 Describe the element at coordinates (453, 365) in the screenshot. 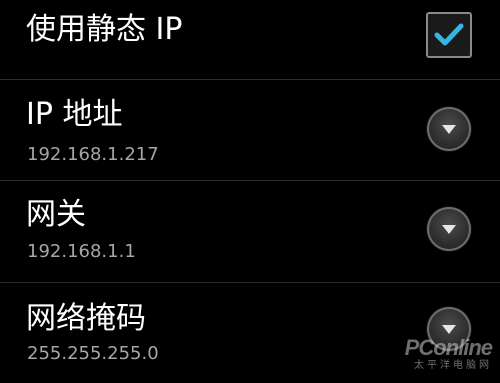

I see `watermark-subtitle: 太平洋电脑网` at that location.